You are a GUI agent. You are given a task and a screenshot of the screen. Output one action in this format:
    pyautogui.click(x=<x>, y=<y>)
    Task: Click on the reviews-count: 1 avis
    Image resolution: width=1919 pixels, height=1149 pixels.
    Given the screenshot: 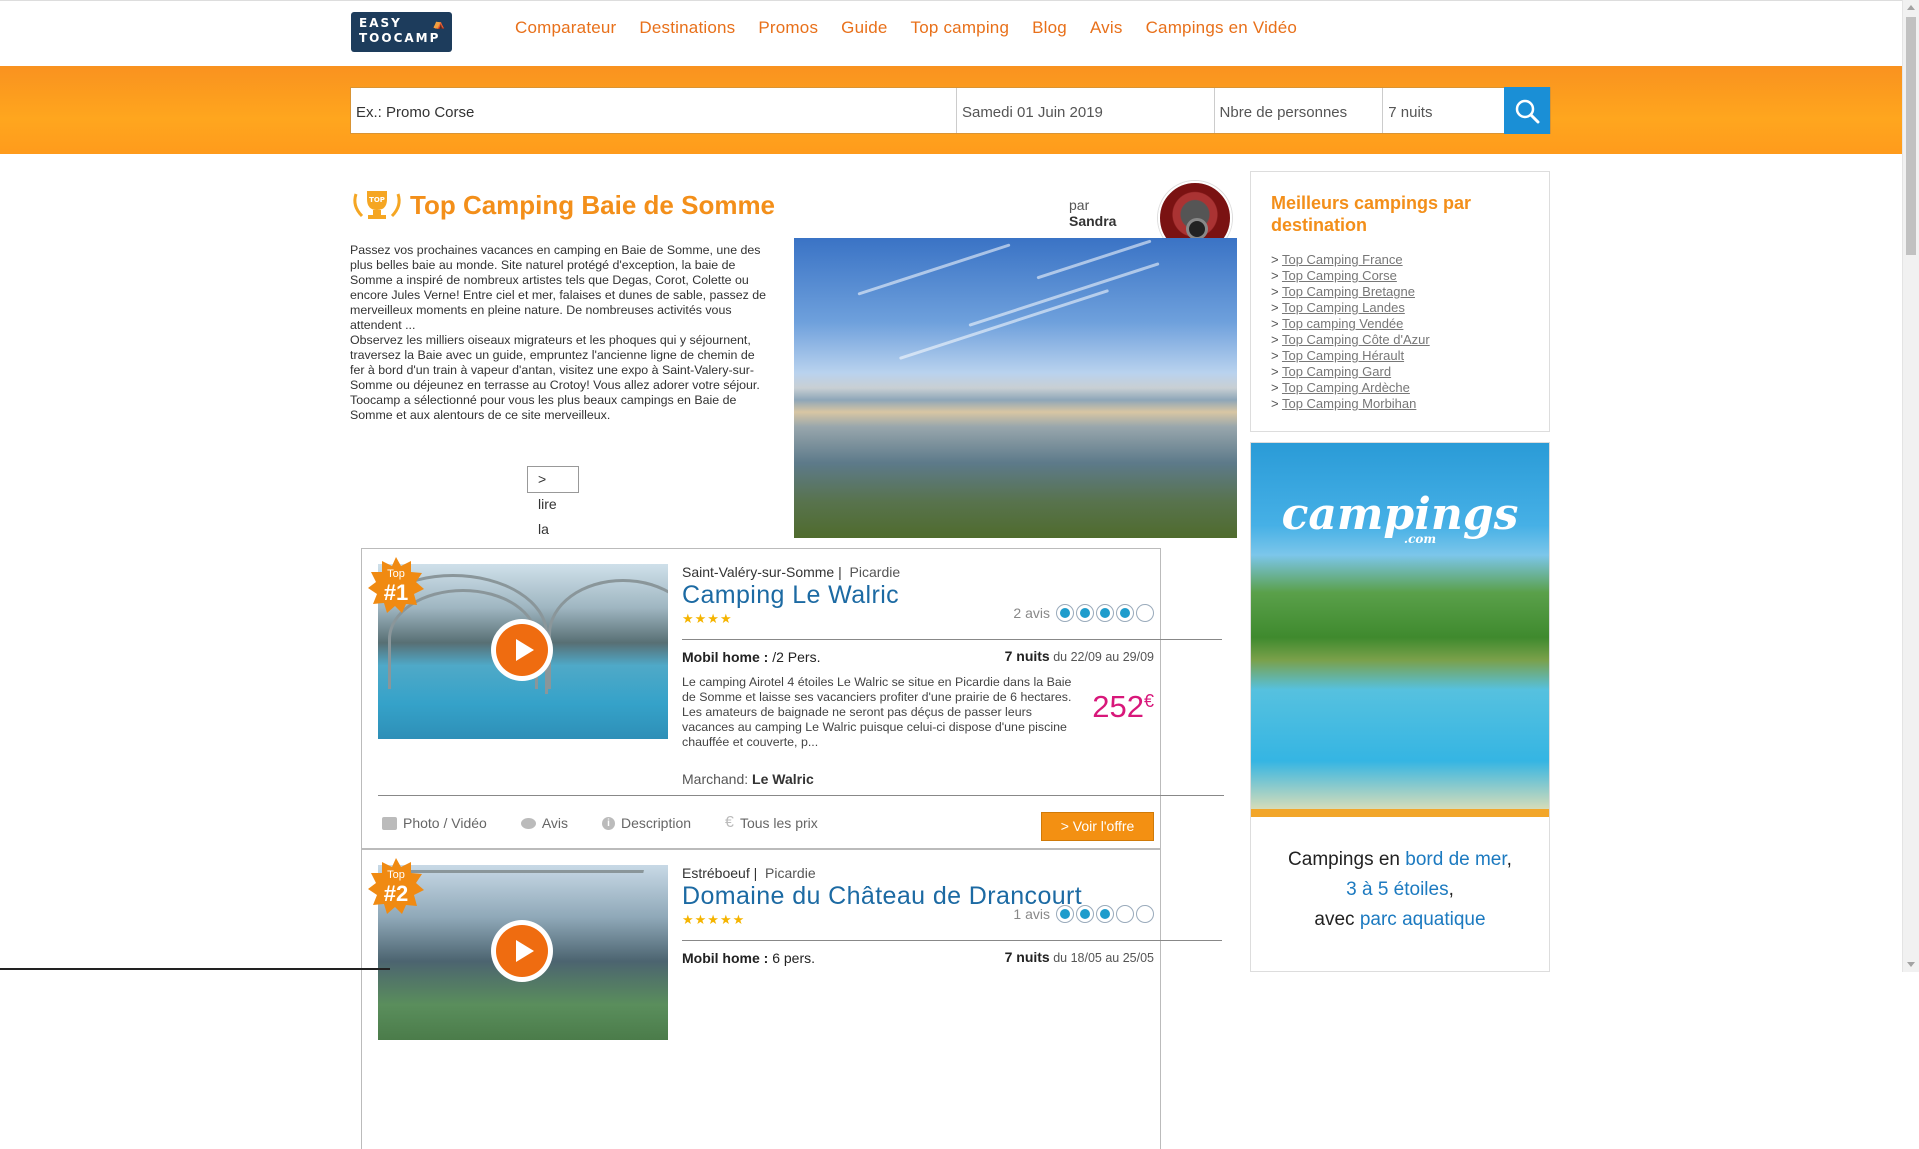 What is the action you would take?
    pyautogui.click(x=1031, y=914)
    